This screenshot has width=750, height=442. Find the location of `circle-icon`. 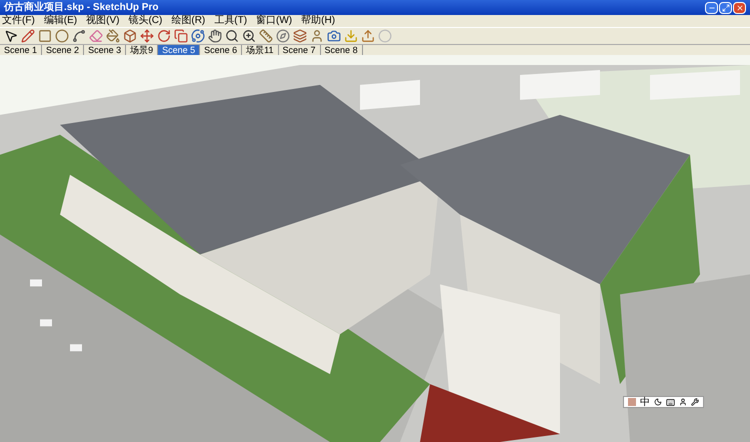

circle-icon is located at coordinates (62, 36).